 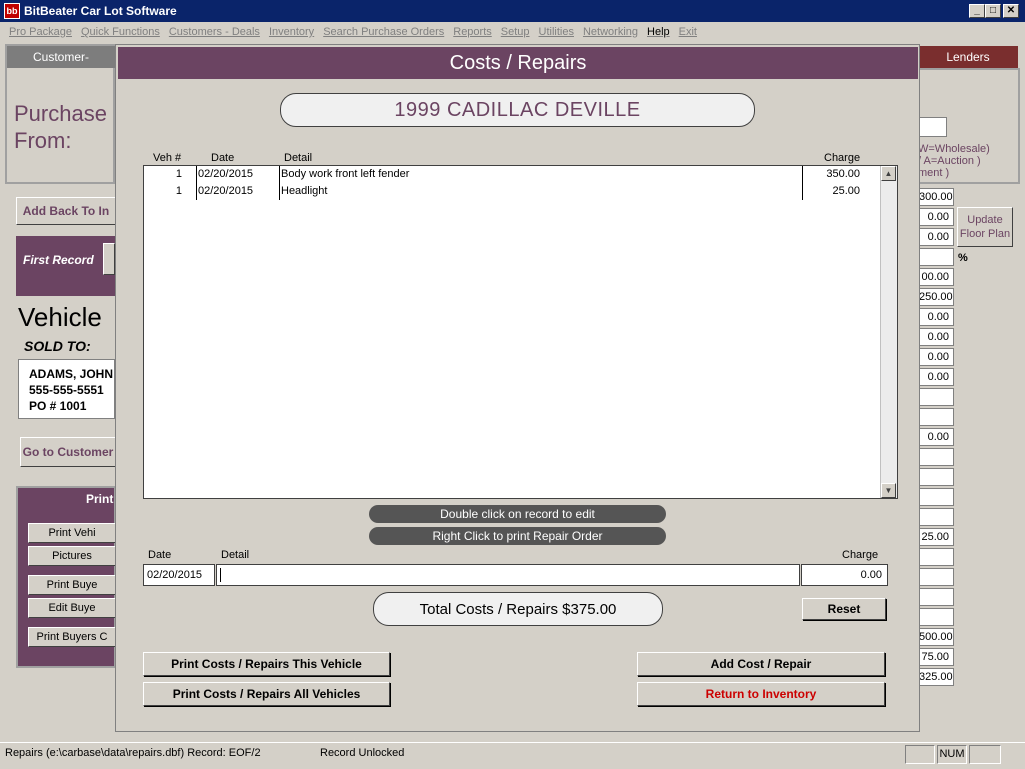 What do you see at coordinates (512, 191) in the screenshot?
I see `table-row: 1 02/20/2015 Headlight 25.00` at bounding box center [512, 191].